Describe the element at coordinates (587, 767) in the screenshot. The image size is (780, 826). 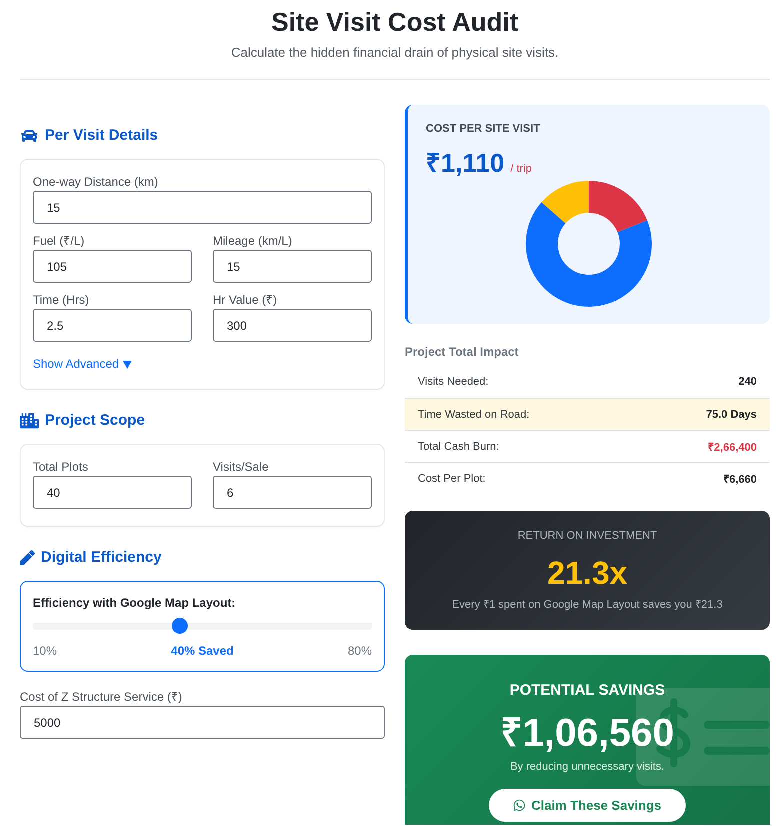
I see `savings-note: By reducing unnecessary visits.` at that location.